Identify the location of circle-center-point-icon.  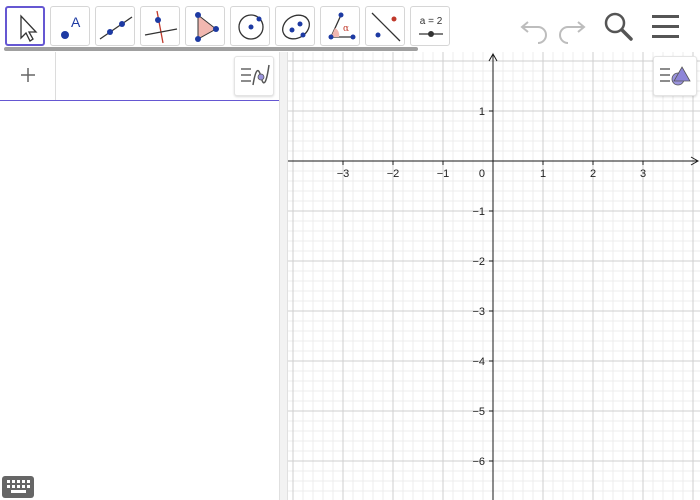
(251, 27).